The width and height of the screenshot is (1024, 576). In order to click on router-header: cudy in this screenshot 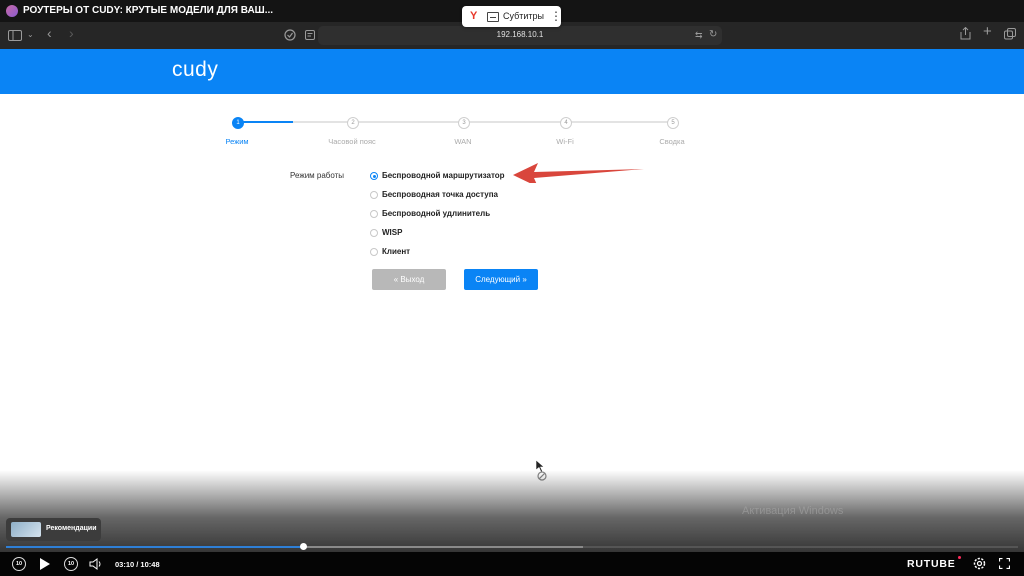, I will do `click(512, 71)`.